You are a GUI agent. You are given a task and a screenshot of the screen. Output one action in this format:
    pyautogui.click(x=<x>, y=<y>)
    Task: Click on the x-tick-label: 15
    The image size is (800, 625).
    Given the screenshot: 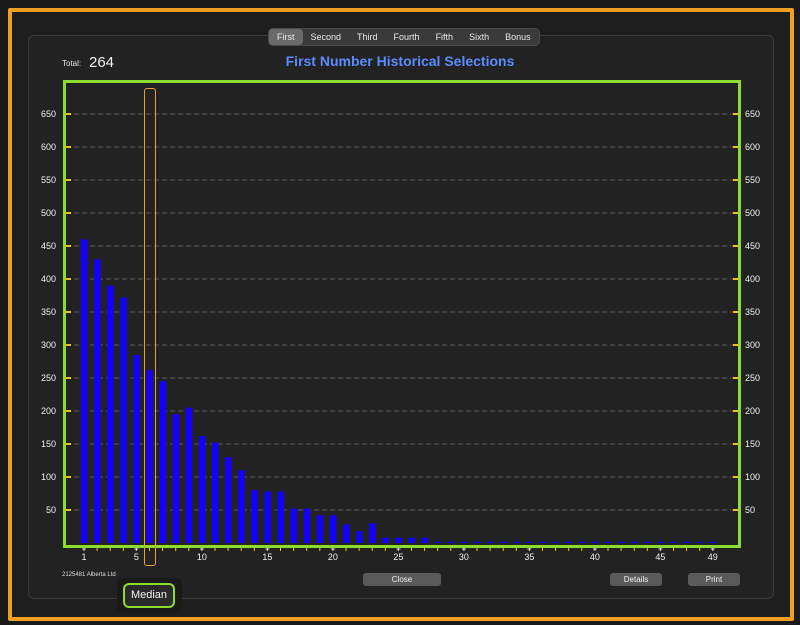 What is the action you would take?
    pyautogui.click(x=267, y=557)
    